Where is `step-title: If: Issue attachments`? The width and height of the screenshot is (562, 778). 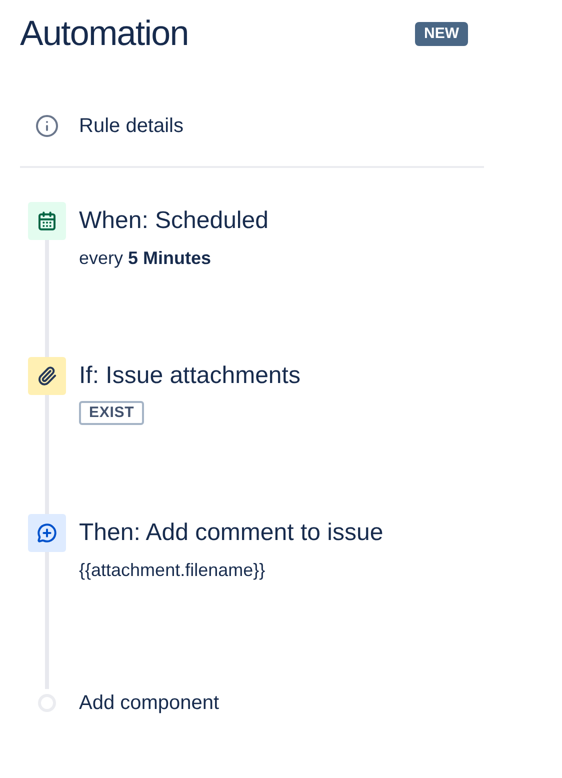 step-title: If: Issue attachments is located at coordinates (189, 376).